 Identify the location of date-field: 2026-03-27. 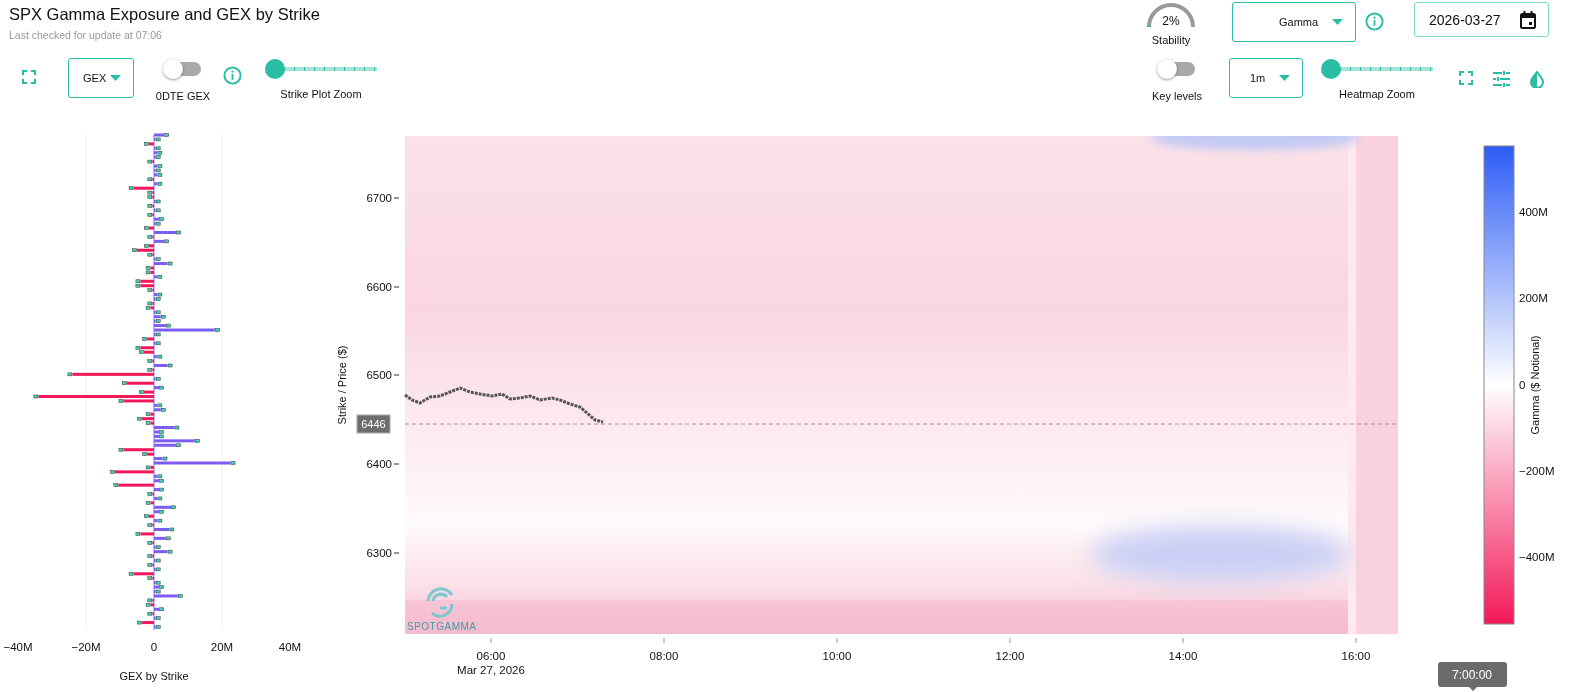
(1481, 19).